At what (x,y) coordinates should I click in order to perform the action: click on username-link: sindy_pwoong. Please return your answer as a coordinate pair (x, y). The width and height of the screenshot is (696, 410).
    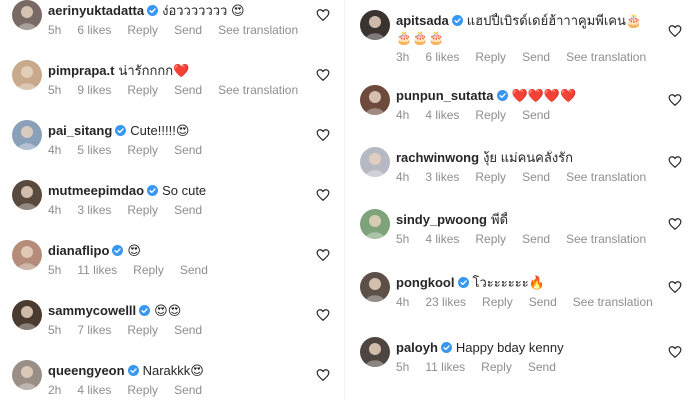
    Looking at the image, I should click on (441, 219).